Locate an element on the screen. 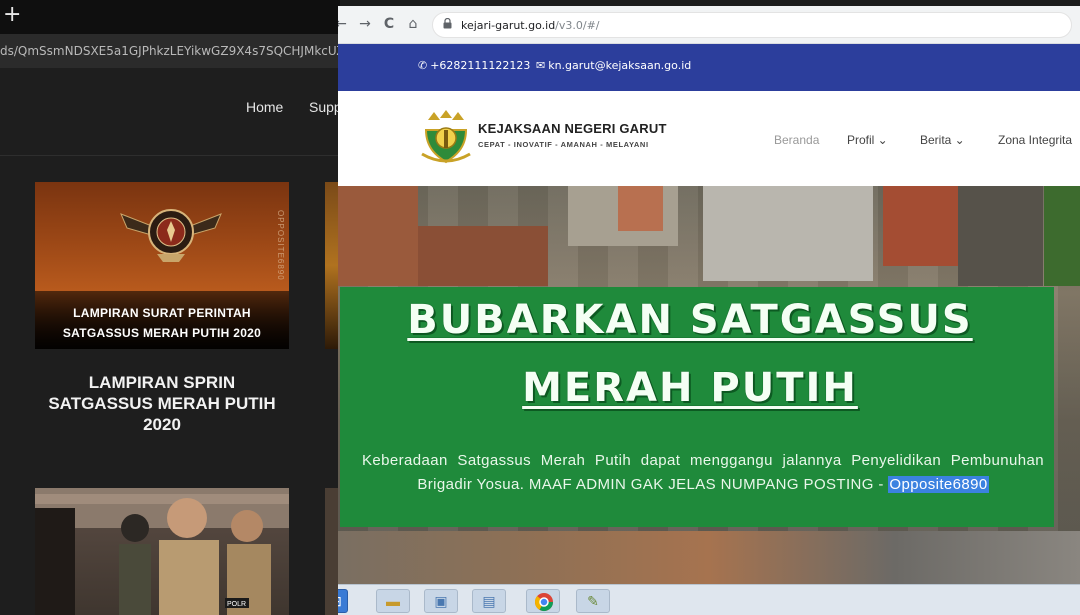  lock-icon is located at coordinates (447, 24).